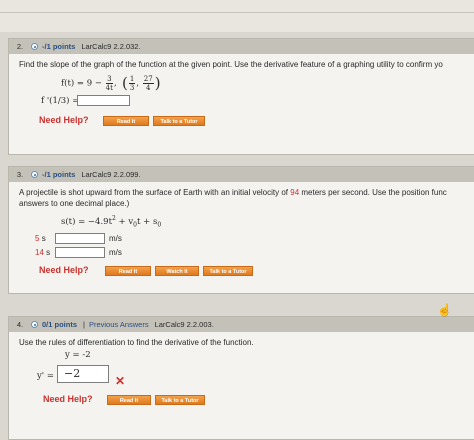 This screenshot has width=474, height=440. Describe the element at coordinates (295, 192) in the screenshot. I see `initial-velocity-value: 94` at that location.